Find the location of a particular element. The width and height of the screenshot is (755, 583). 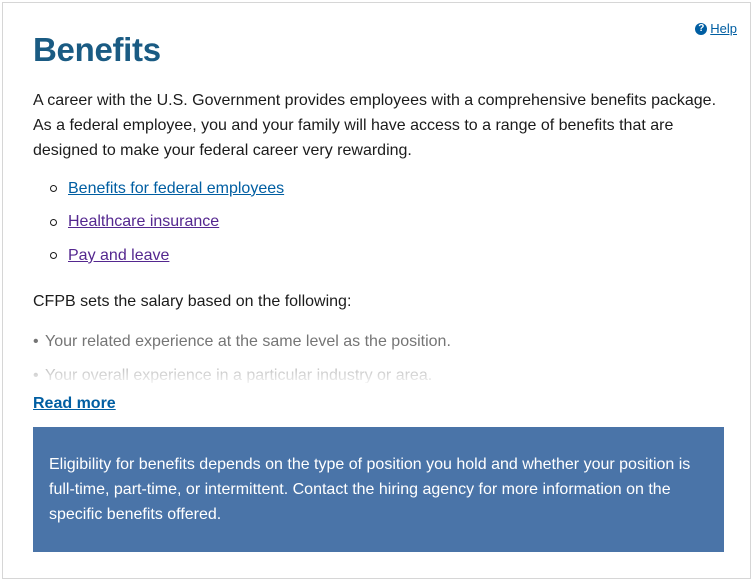

page-title: Benefits is located at coordinates (97, 49).